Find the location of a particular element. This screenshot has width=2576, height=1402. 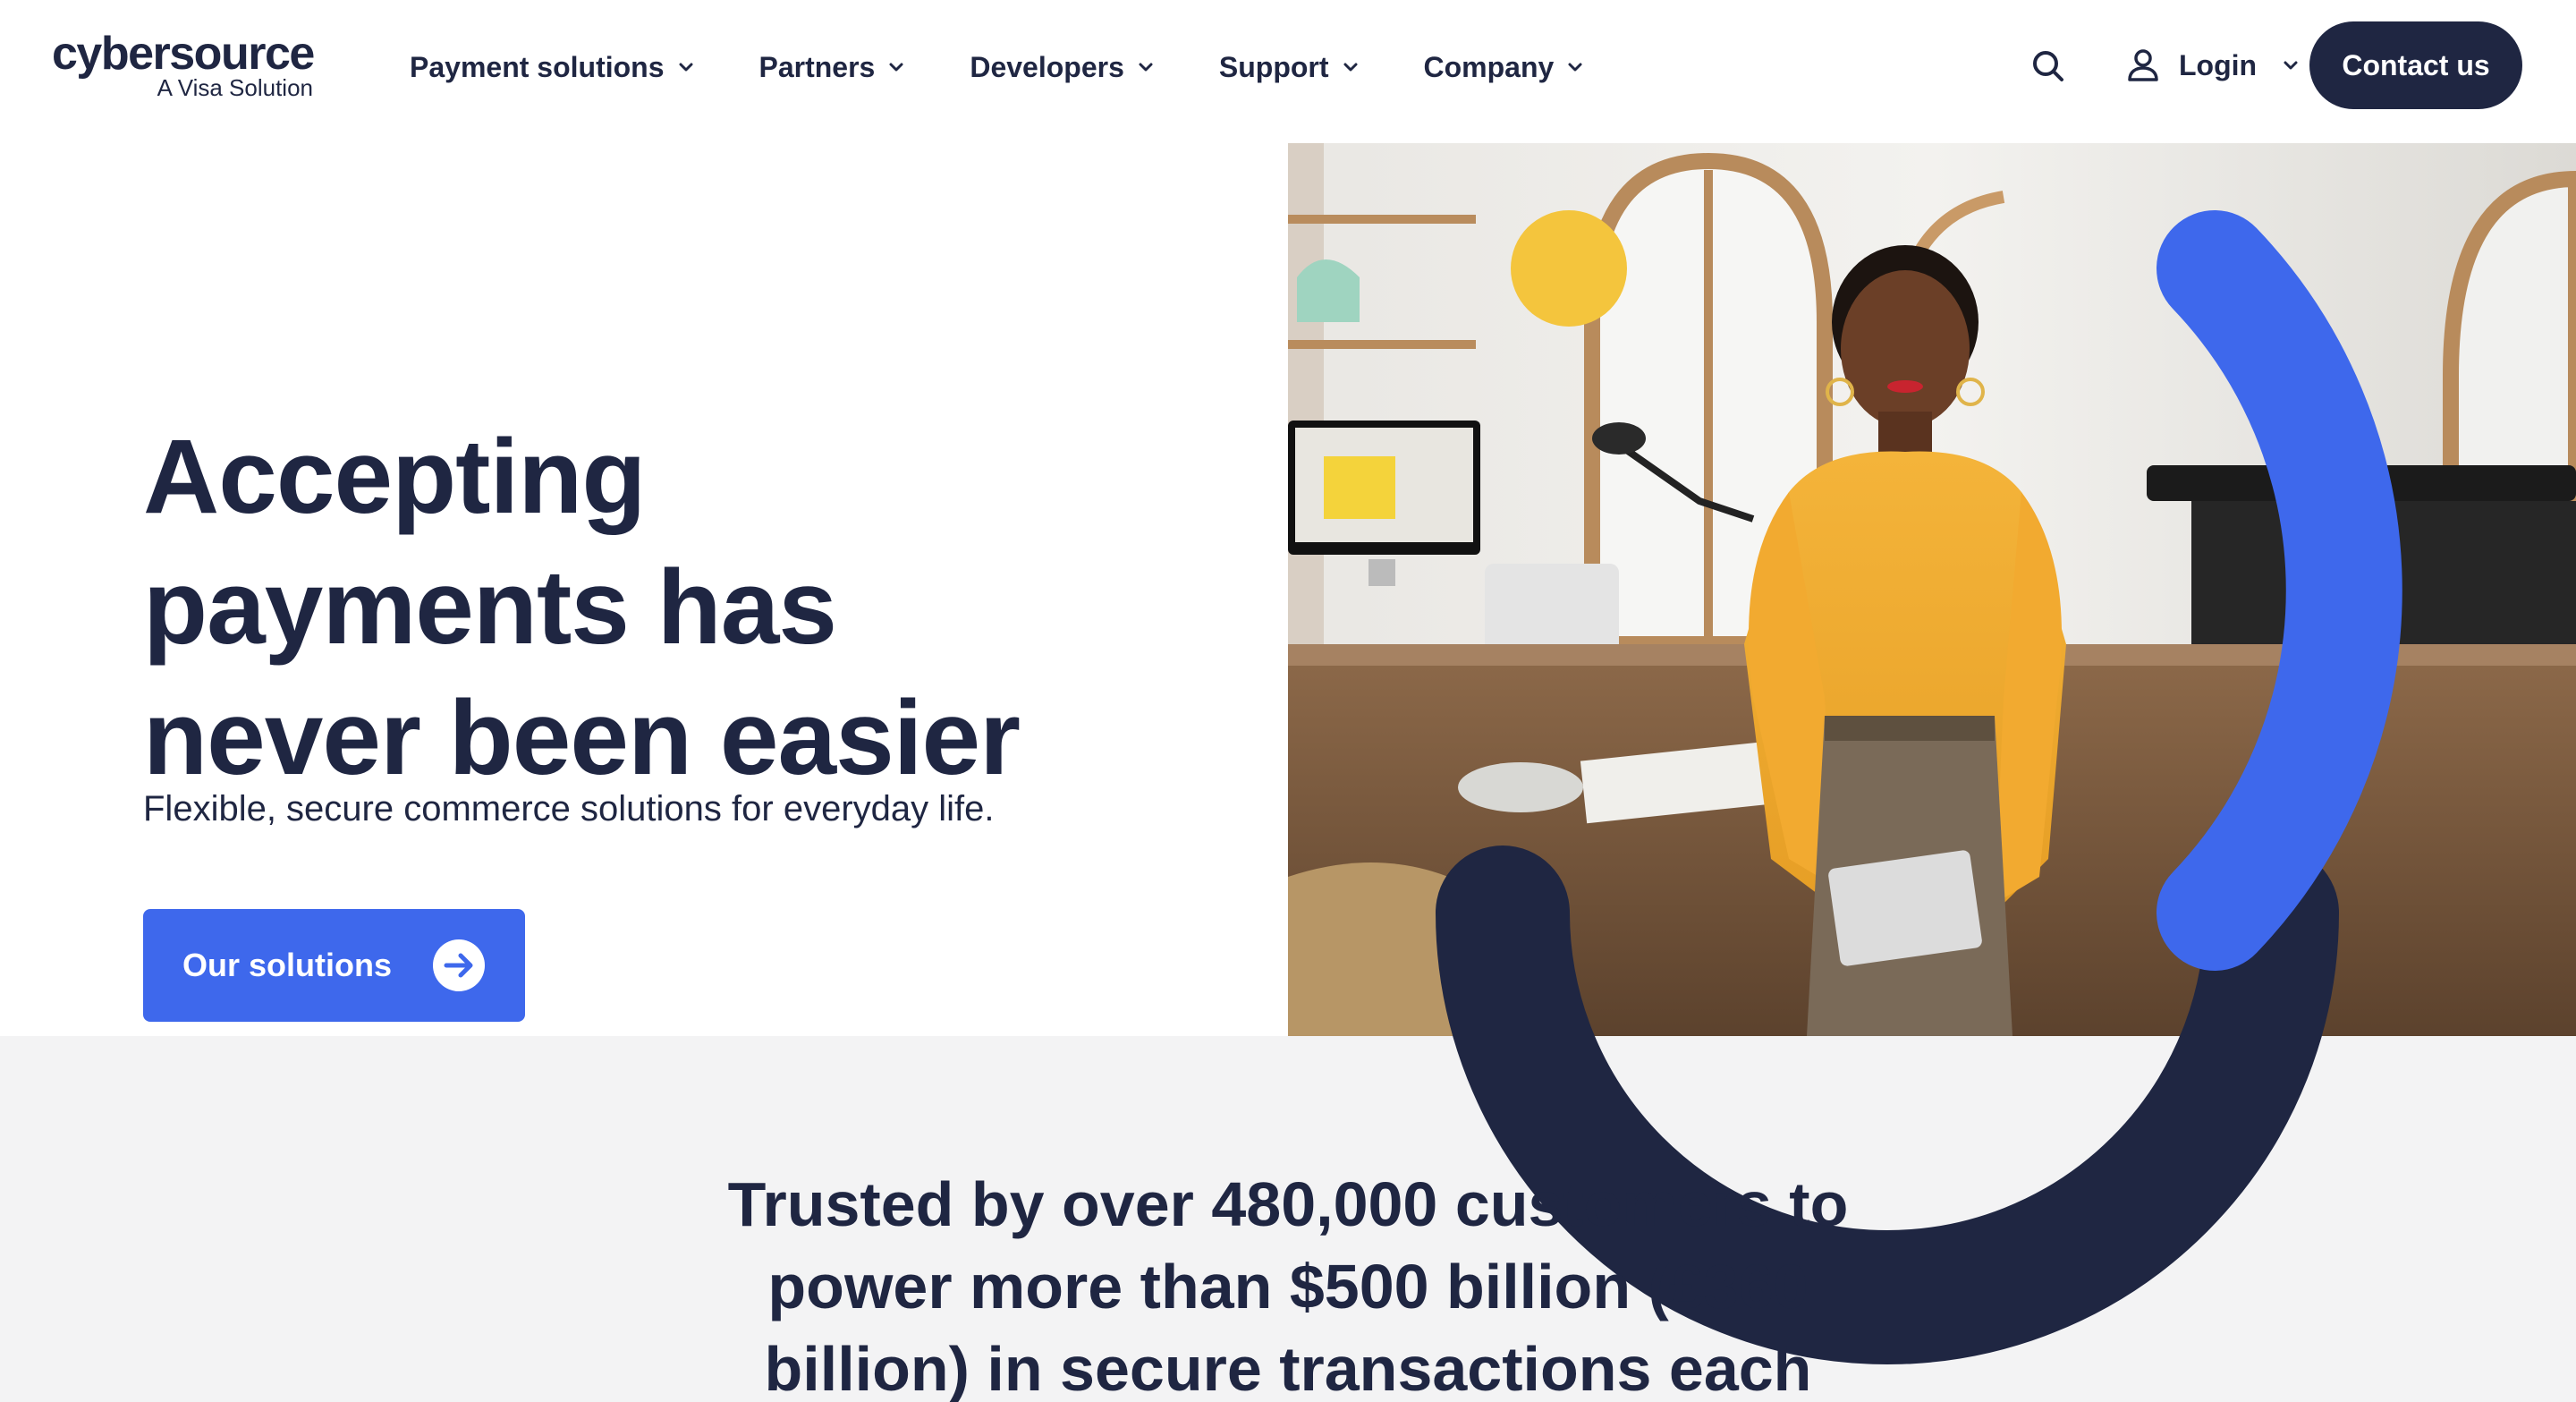

nav-developers: Developers is located at coordinates (1062, 68).